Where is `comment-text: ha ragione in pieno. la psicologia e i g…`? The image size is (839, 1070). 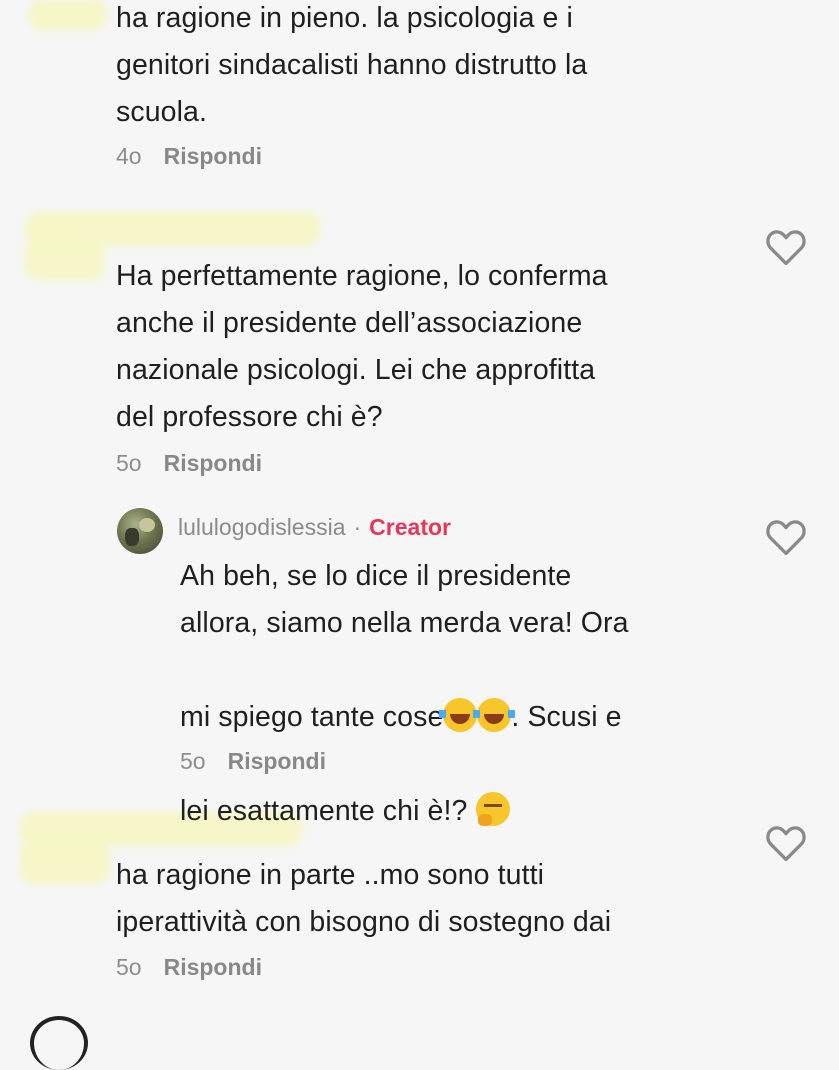
comment-text: ha ragione in pieno. la psicologia e i g… is located at coordinates (352, 65).